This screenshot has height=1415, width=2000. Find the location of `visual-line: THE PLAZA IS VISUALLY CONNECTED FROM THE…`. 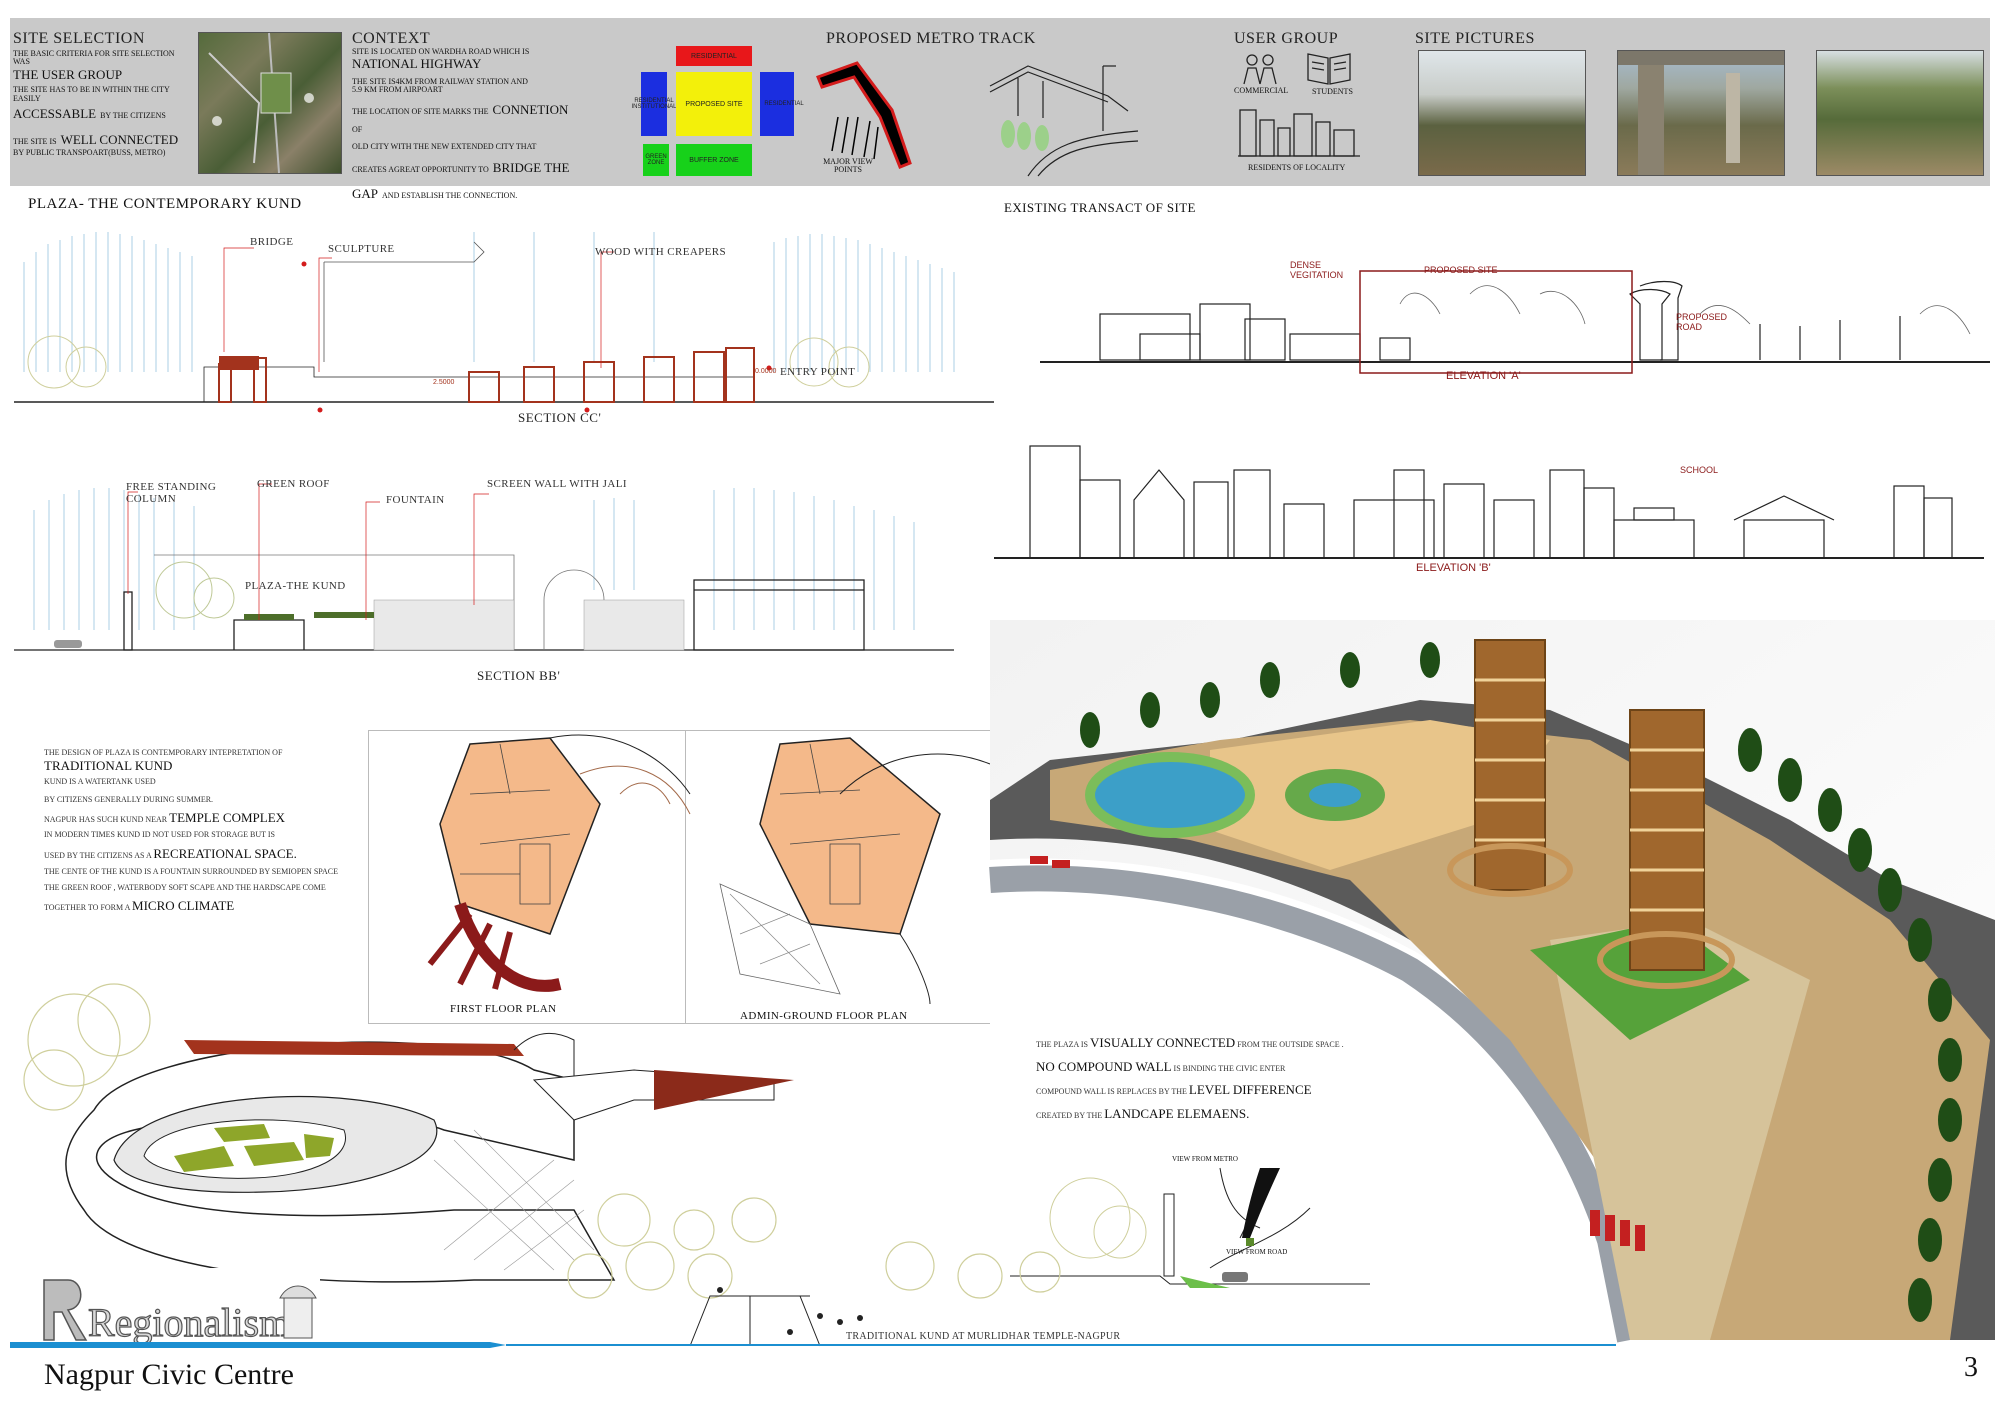

visual-line: THE PLAZA IS VISUALLY CONNECTED FROM THE… is located at coordinates (1196, 1043).